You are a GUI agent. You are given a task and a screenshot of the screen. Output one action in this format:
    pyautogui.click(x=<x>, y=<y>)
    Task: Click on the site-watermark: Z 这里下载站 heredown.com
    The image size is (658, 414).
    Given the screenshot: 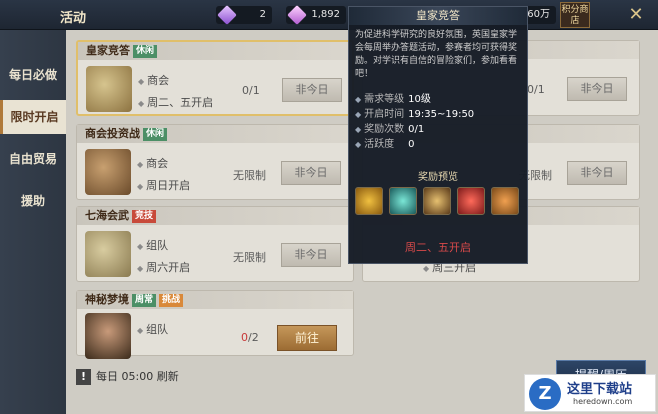 What is the action you would take?
    pyautogui.click(x=590, y=393)
    